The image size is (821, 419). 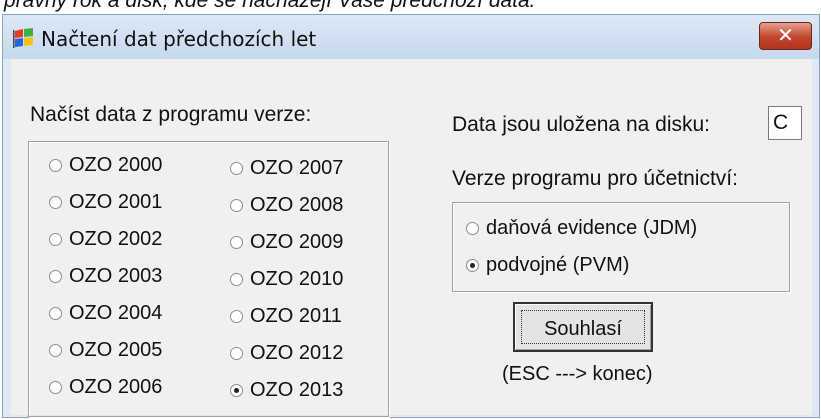 I want to click on version-radio: OZO 2000, so click(x=105, y=165).